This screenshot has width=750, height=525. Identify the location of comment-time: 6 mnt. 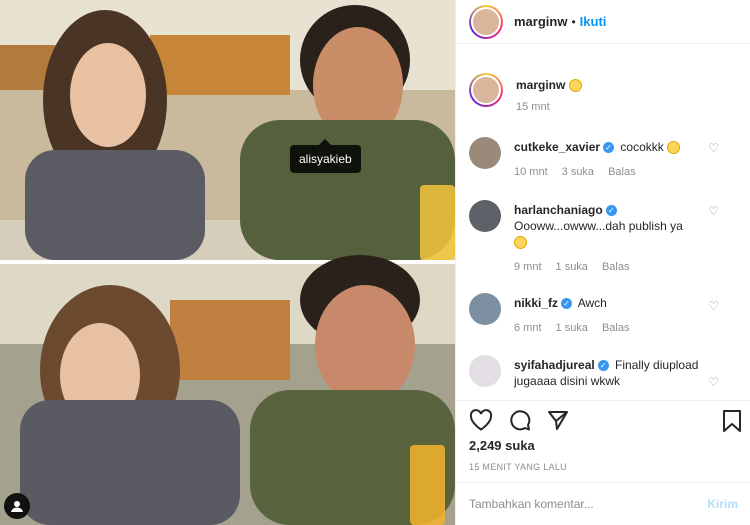
(528, 328).